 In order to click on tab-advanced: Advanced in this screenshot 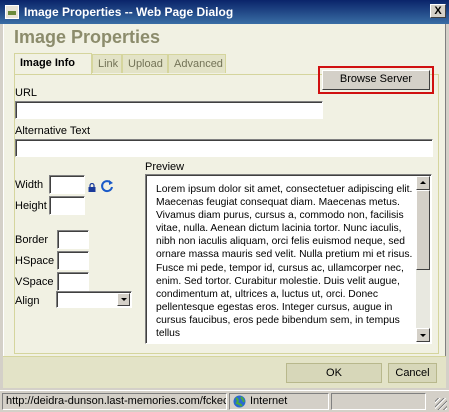, I will do `click(197, 63)`.